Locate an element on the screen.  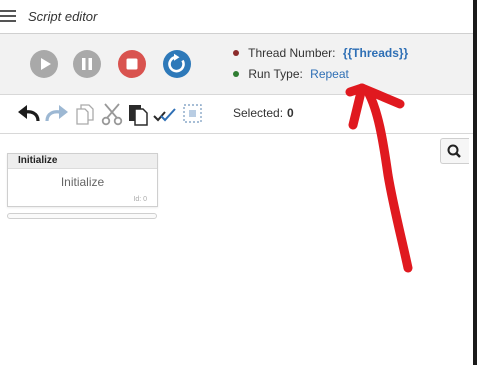
pause-icon is located at coordinates (87, 64).